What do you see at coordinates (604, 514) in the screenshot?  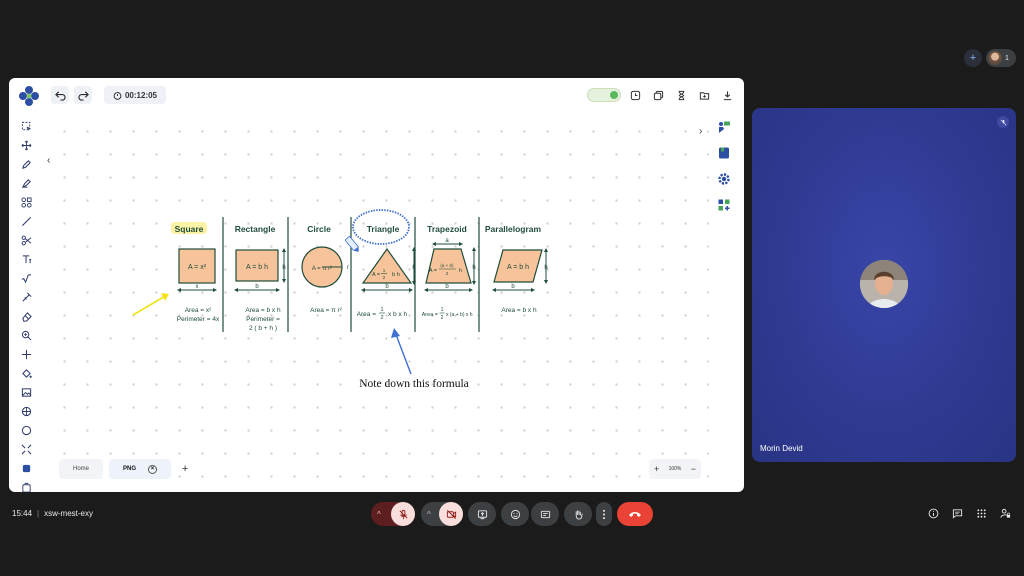 I see `more-options-button` at bounding box center [604, 514].